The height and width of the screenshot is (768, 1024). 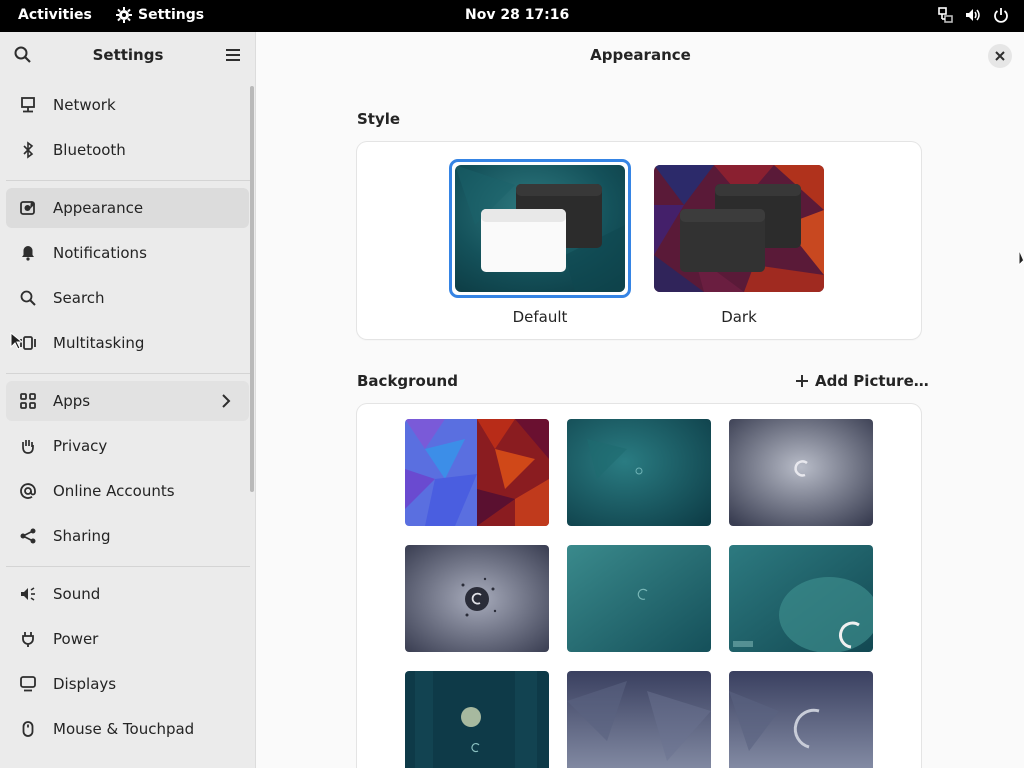 What do you see at coordinates (82, 536) in the screenshot?
I see `sidebar-item-label: Sharing` at bounding box center [82, 536].